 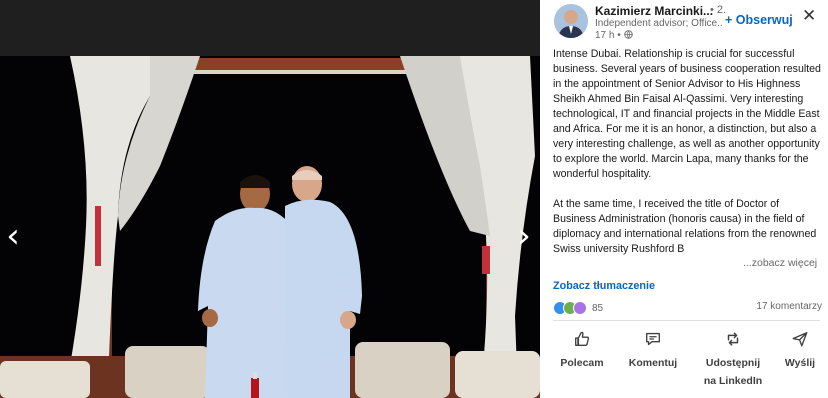 I want to click on see-translation-link: Zobacz tłumaczenie, so click(x=604, y=286).